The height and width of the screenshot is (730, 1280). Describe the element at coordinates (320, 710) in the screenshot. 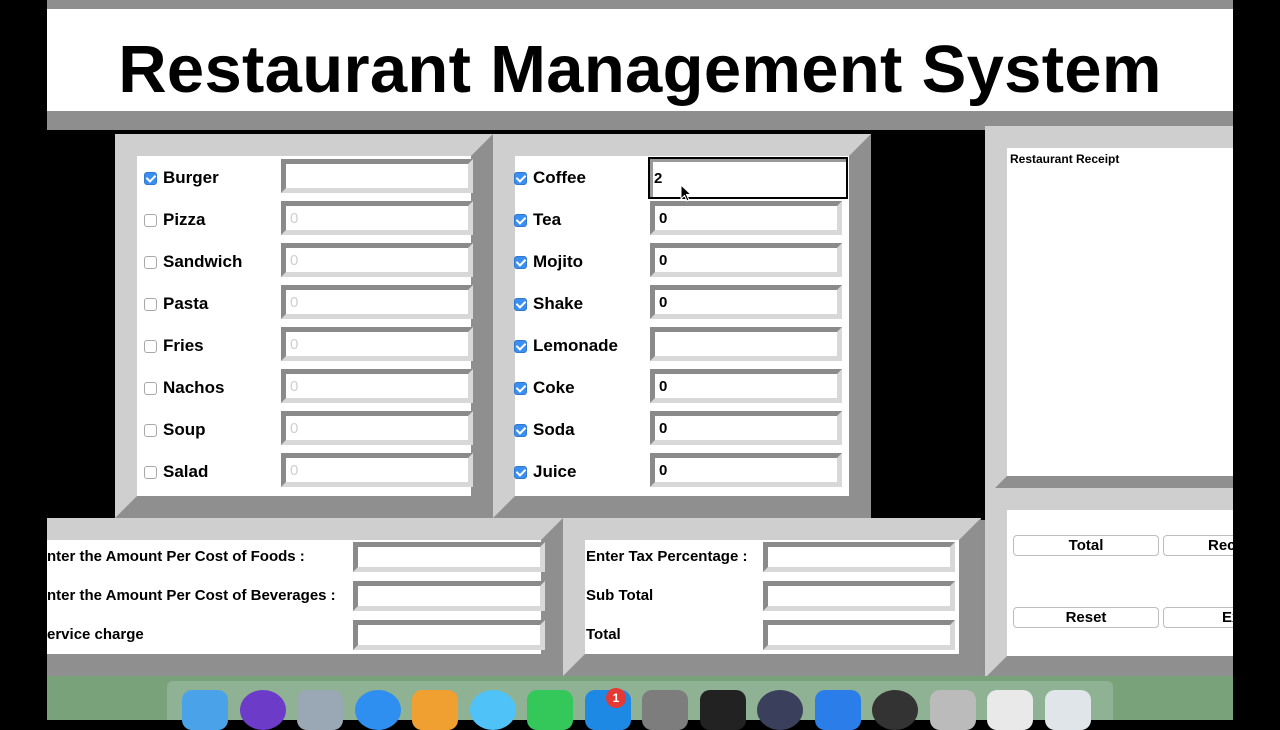

I see `launchpad-icon` at that location.